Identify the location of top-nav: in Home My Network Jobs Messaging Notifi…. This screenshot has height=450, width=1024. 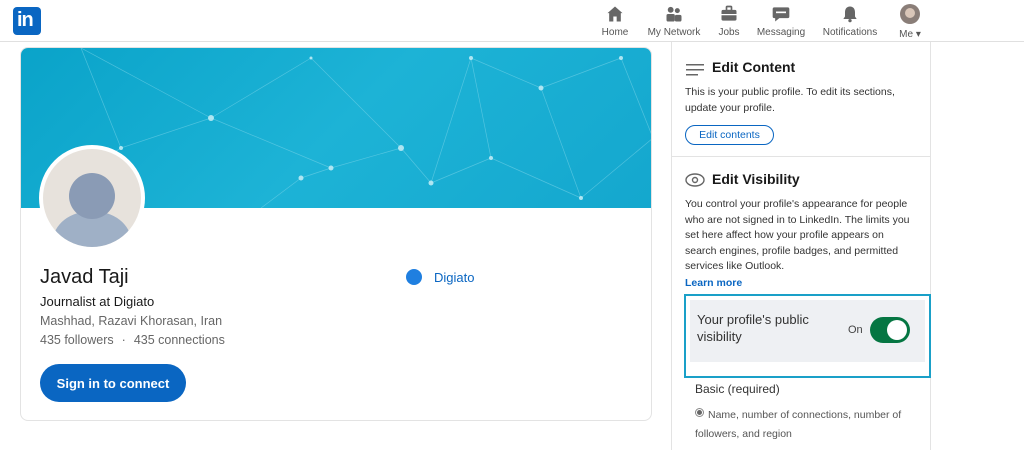
(512, 21).